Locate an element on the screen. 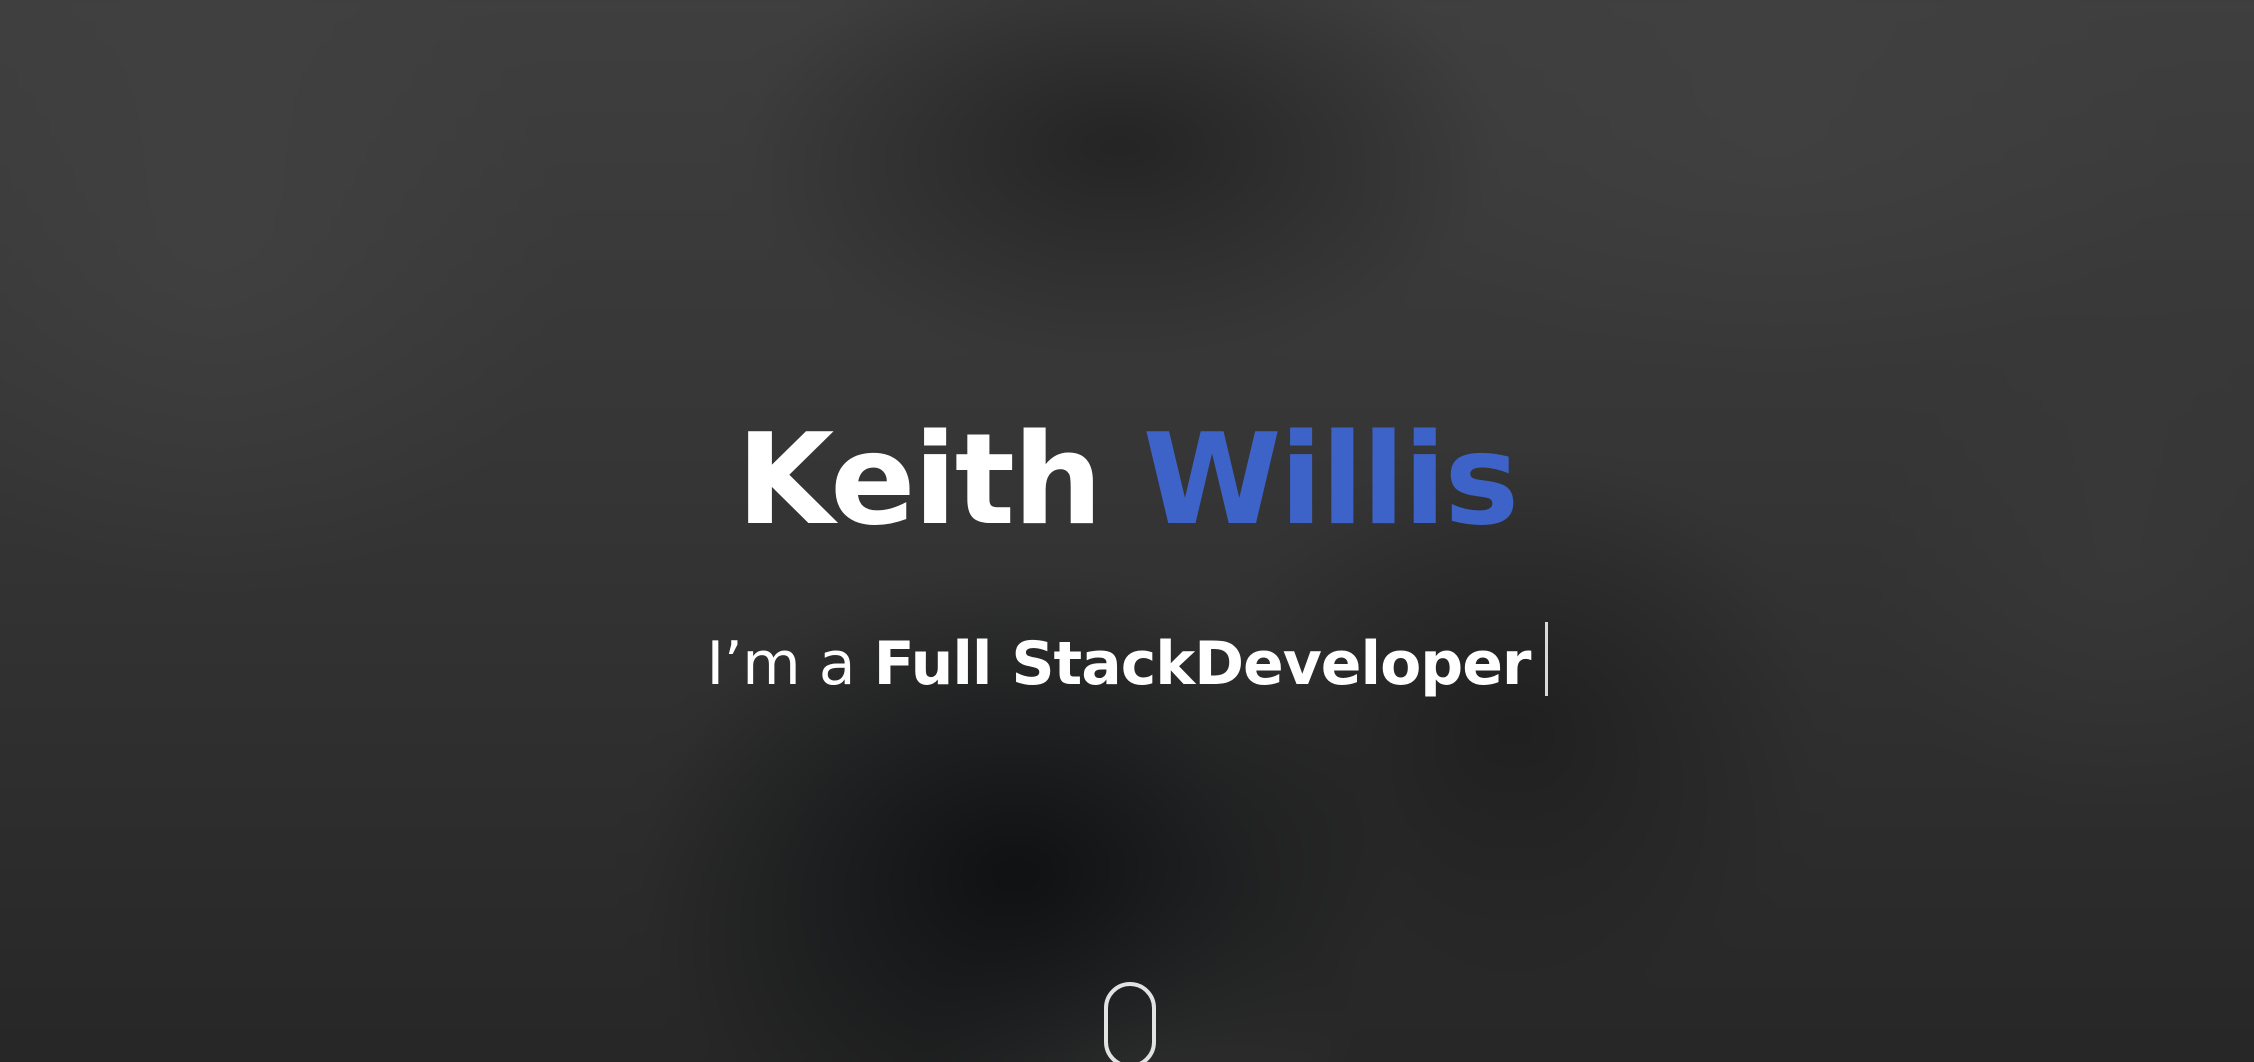 This screenshot has width=2254, height=1062. hero-subtitle: I’m a Full StackDeveloper is located at coordinates (1127, 663).